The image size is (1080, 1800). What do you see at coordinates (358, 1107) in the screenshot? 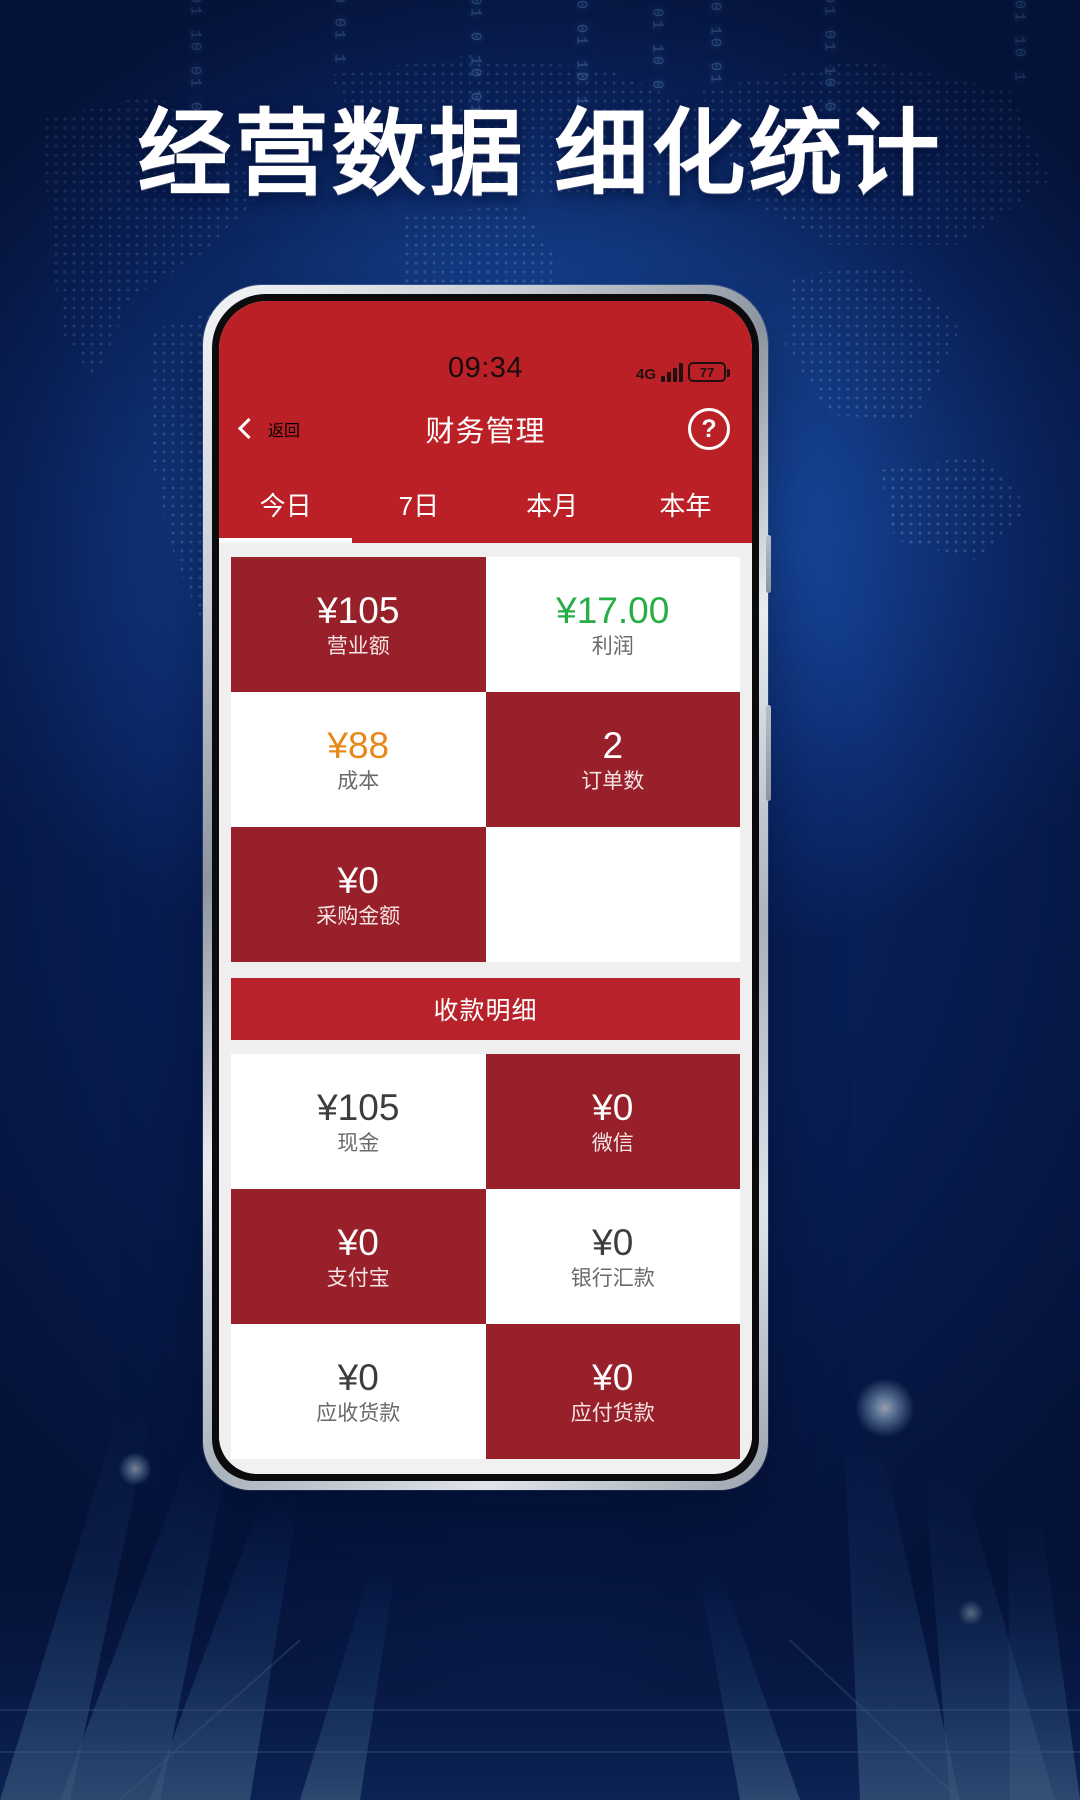
I see `payment-value: ¥105` at bounding box center [358, 1107].